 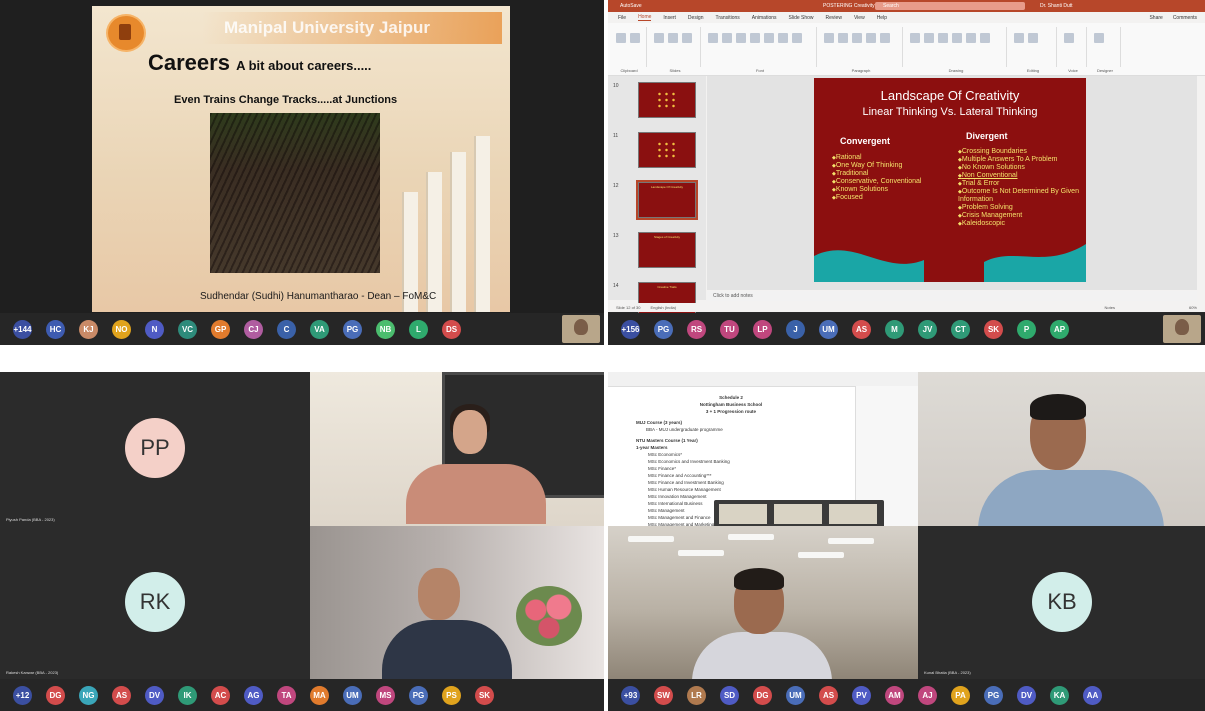 What do you see at coordinates (418, 329) in the screenshot?
I see `participant-avatar: L` at bounding box center [418, 329].